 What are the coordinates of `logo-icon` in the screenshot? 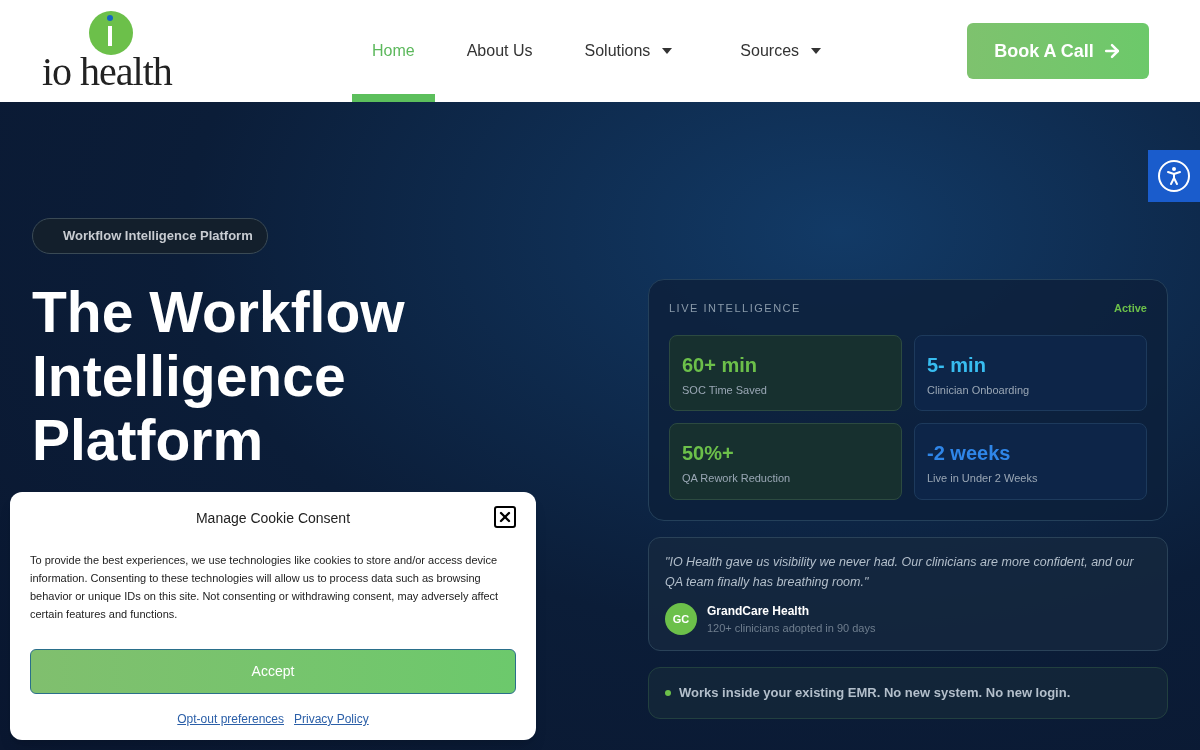 It's located at (111, 33).